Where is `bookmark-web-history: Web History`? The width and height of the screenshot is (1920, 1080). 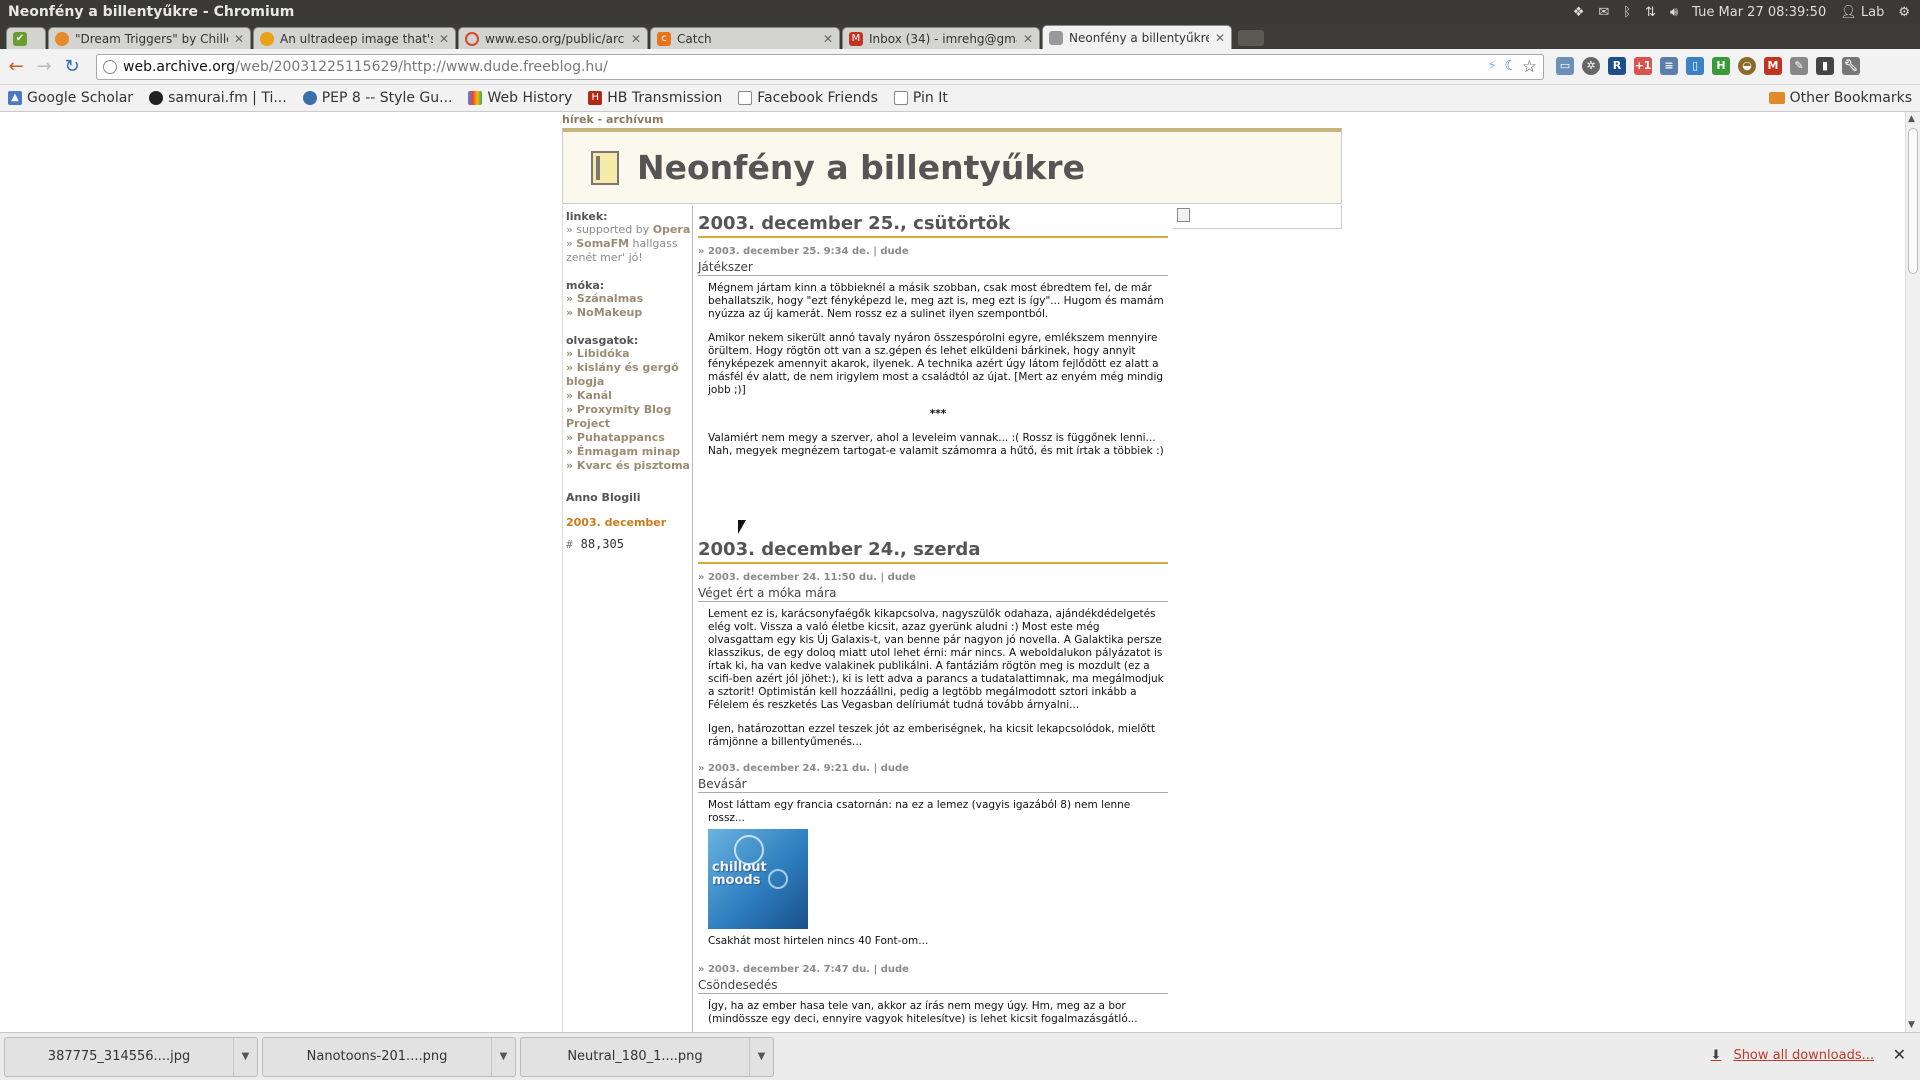 bookmark-web-history: Web History is located at coordinates (520, 98).